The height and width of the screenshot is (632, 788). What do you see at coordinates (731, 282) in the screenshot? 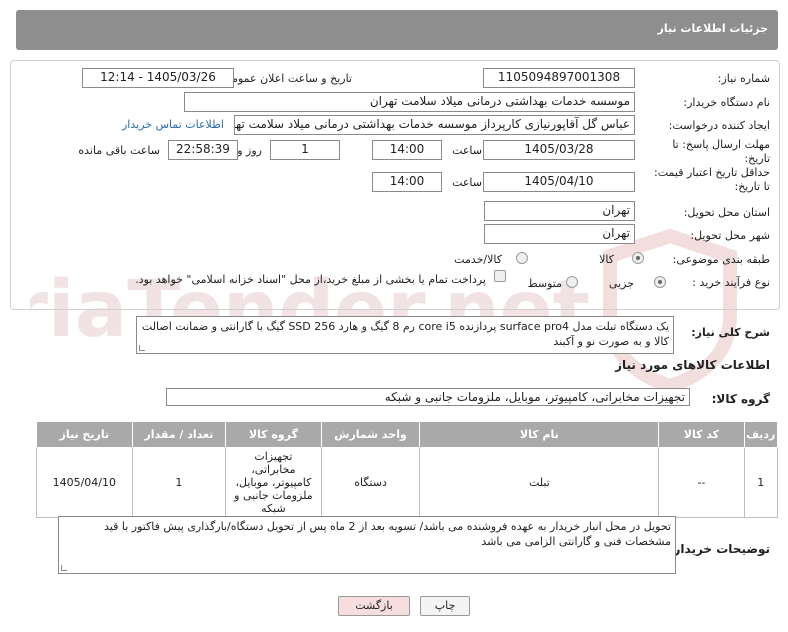
I see `process-type-label: نوع فرآیند خرید :` at bounding box center [731, 282].